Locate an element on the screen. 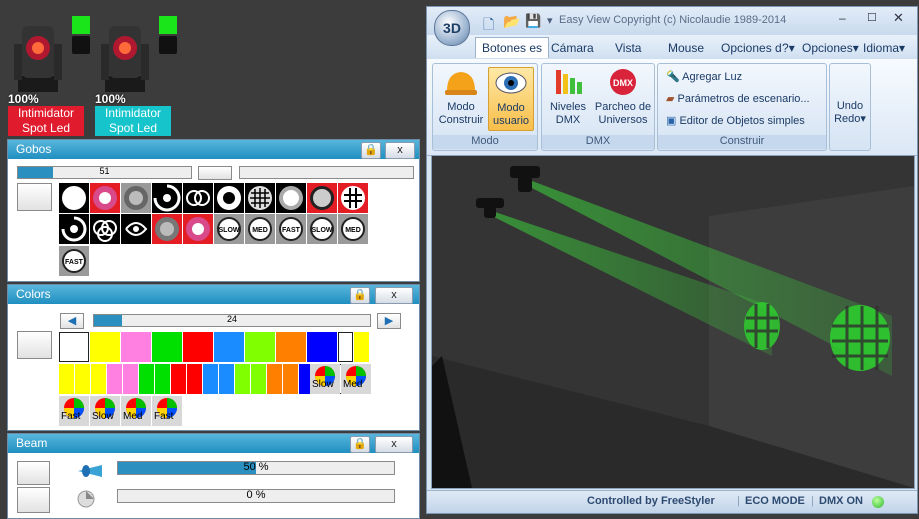  tab-mouse: Mouse is located at coordinates (686, 48).